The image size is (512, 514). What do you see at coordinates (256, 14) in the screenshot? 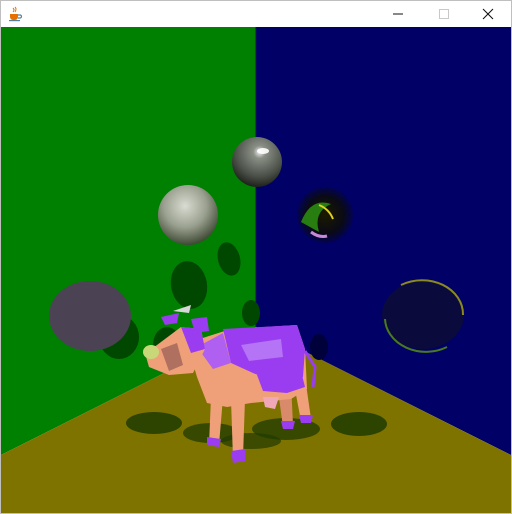
I see `title-bar` at bounding box center [256, 14].